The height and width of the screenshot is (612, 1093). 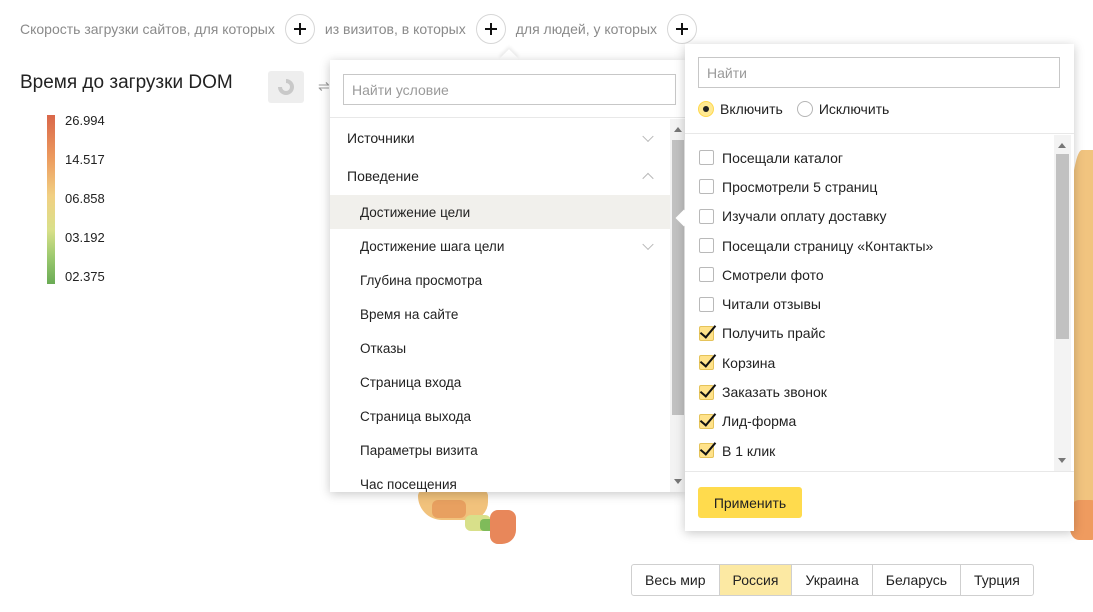 I want to click on goal-option: Смотрели фото, so click(x=870, y=274).